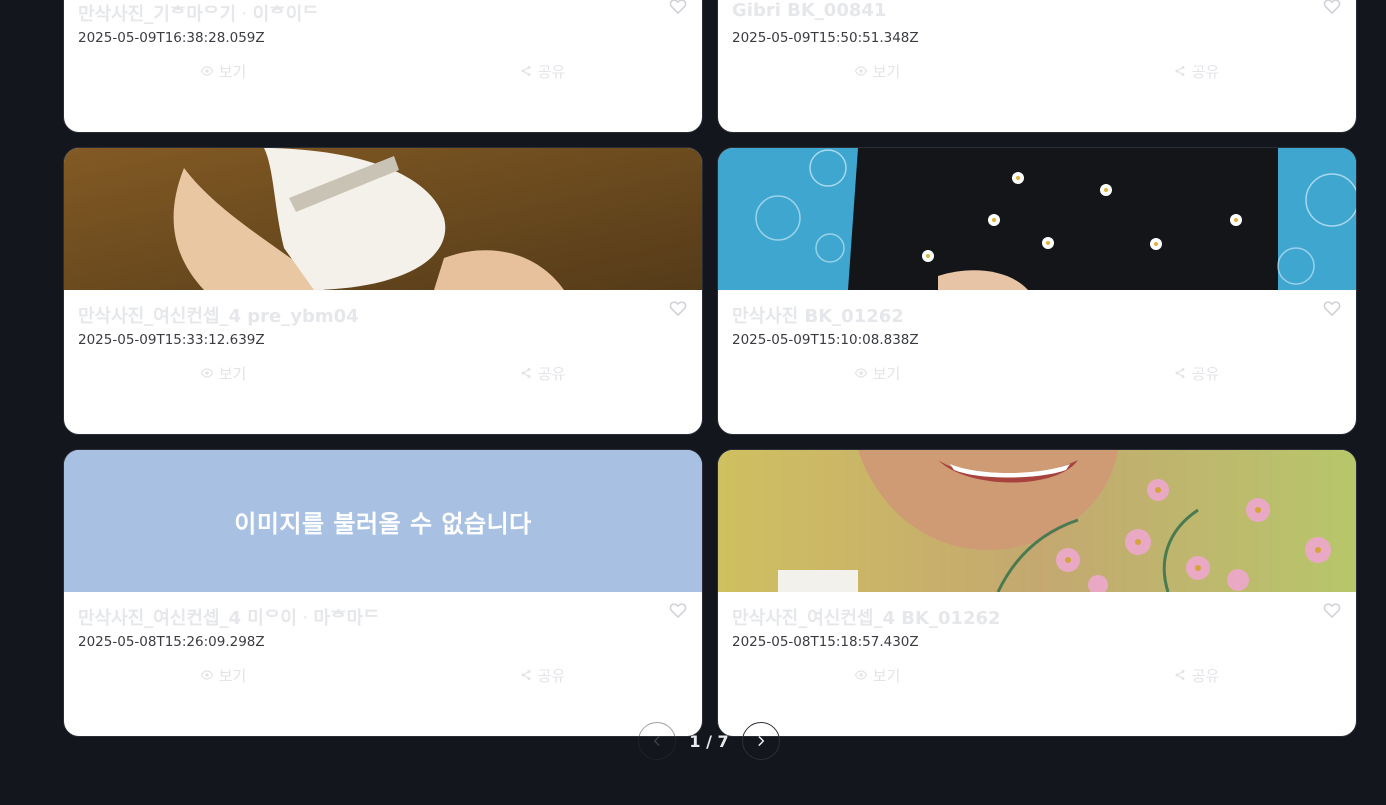  I want to click on card-title: 만삭사진_여신컨셉_4 미ᄋ이ᆞ마ᄒ마ᄃ, so click(229, 618).